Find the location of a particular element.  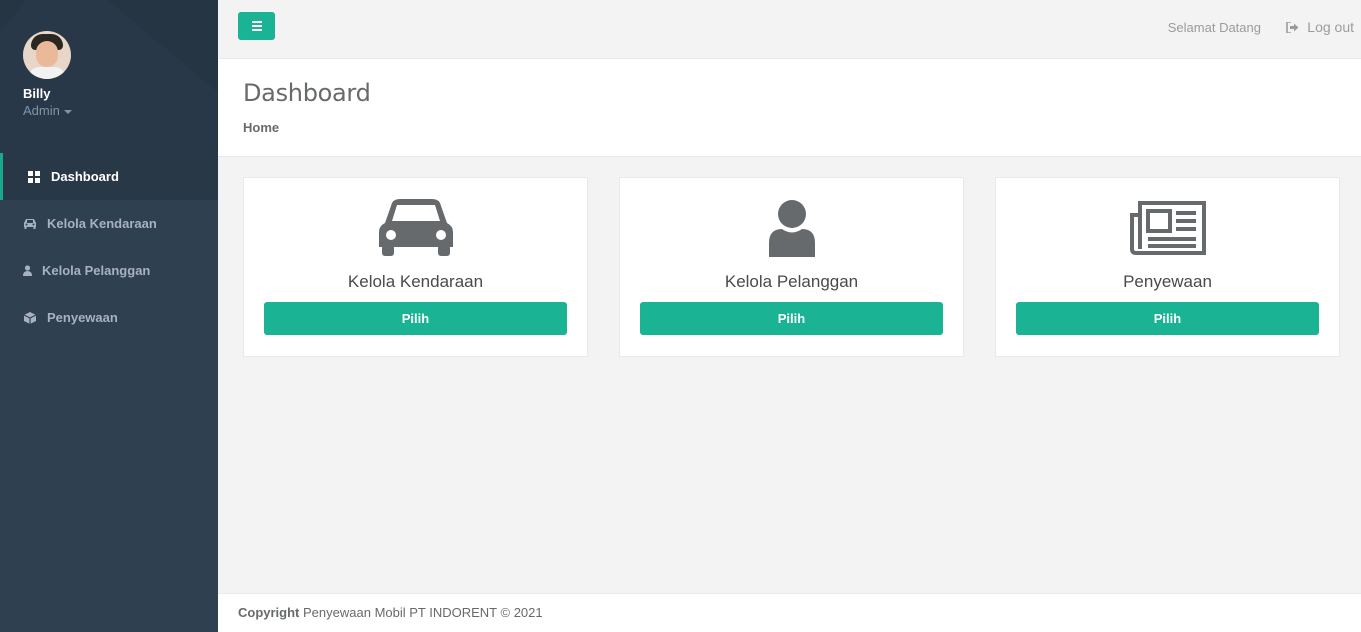

avatar is located at coordinates (47, 55).